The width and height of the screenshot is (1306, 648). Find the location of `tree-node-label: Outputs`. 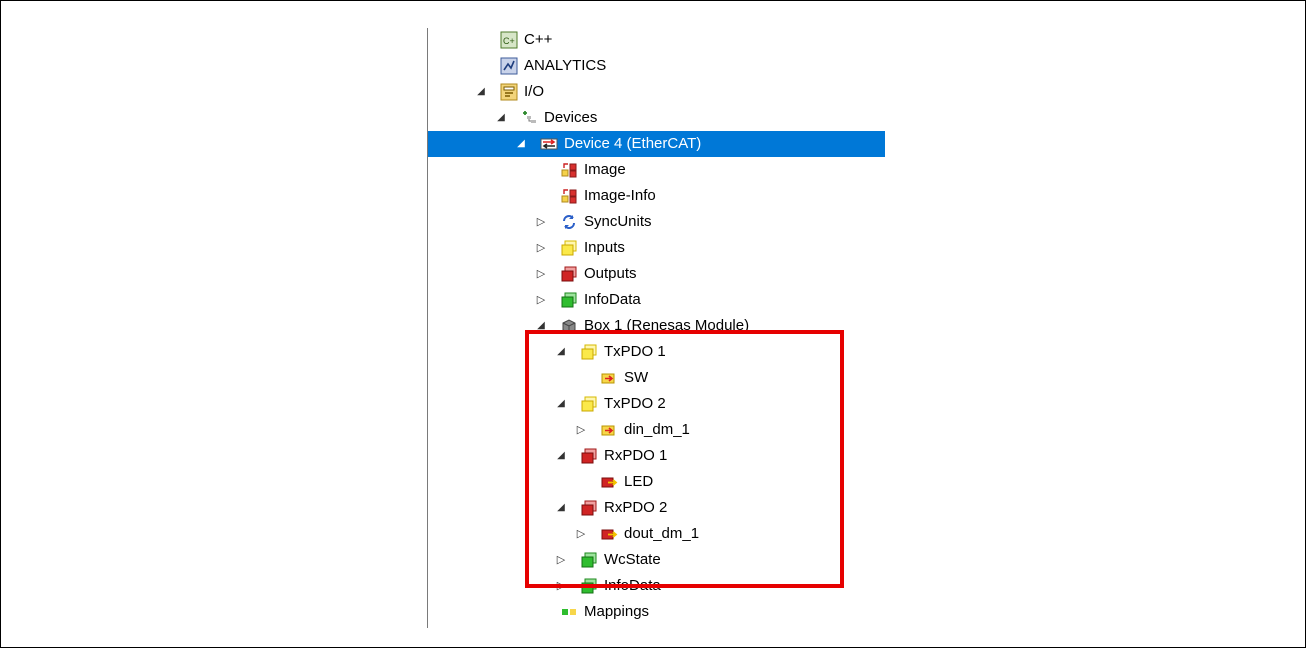

tree-node-label: Outputs is located at coordinates (610, 273).